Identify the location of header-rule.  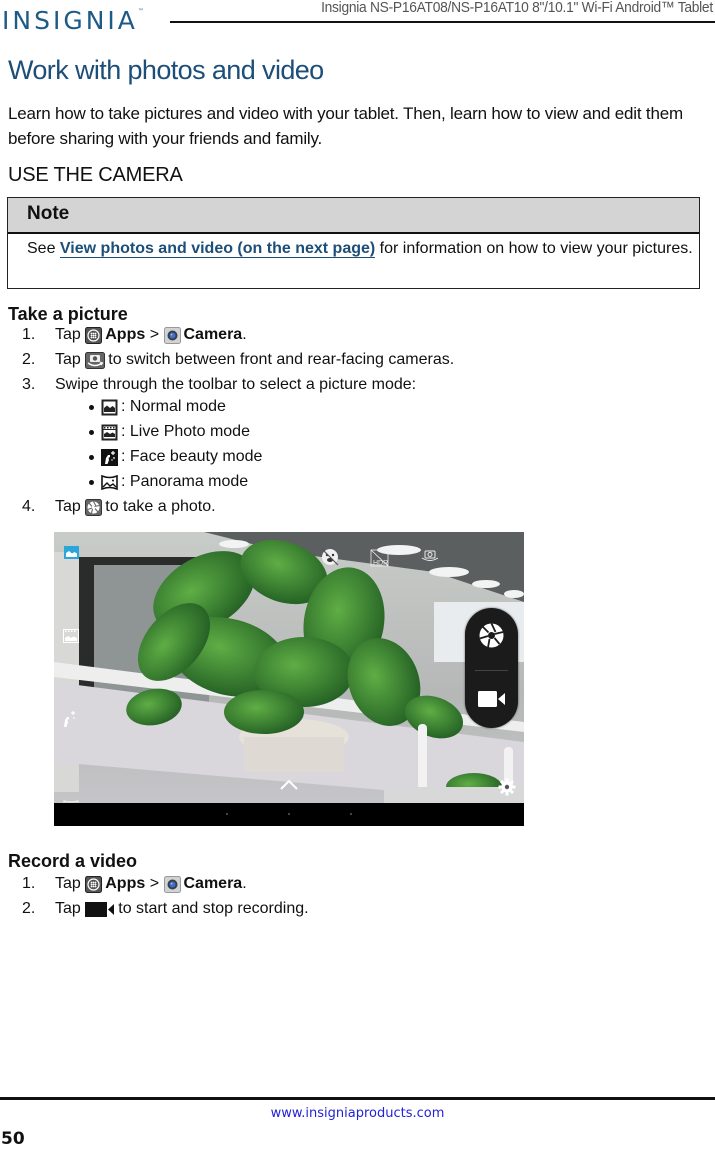
(442, 22).